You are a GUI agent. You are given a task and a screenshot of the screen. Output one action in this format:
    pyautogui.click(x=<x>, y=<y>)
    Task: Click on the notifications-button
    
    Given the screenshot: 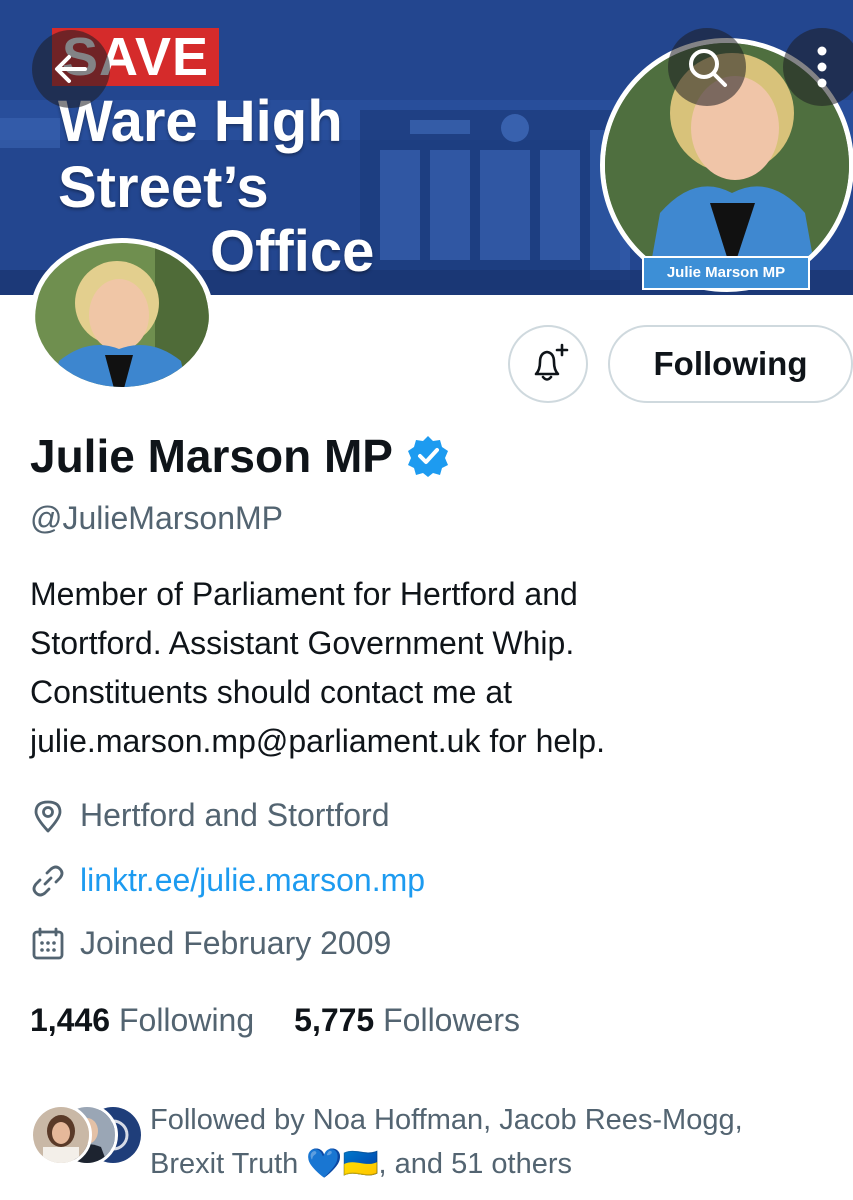 What is the action you would take?
    pyautogui.click(x=548, y=364)
    